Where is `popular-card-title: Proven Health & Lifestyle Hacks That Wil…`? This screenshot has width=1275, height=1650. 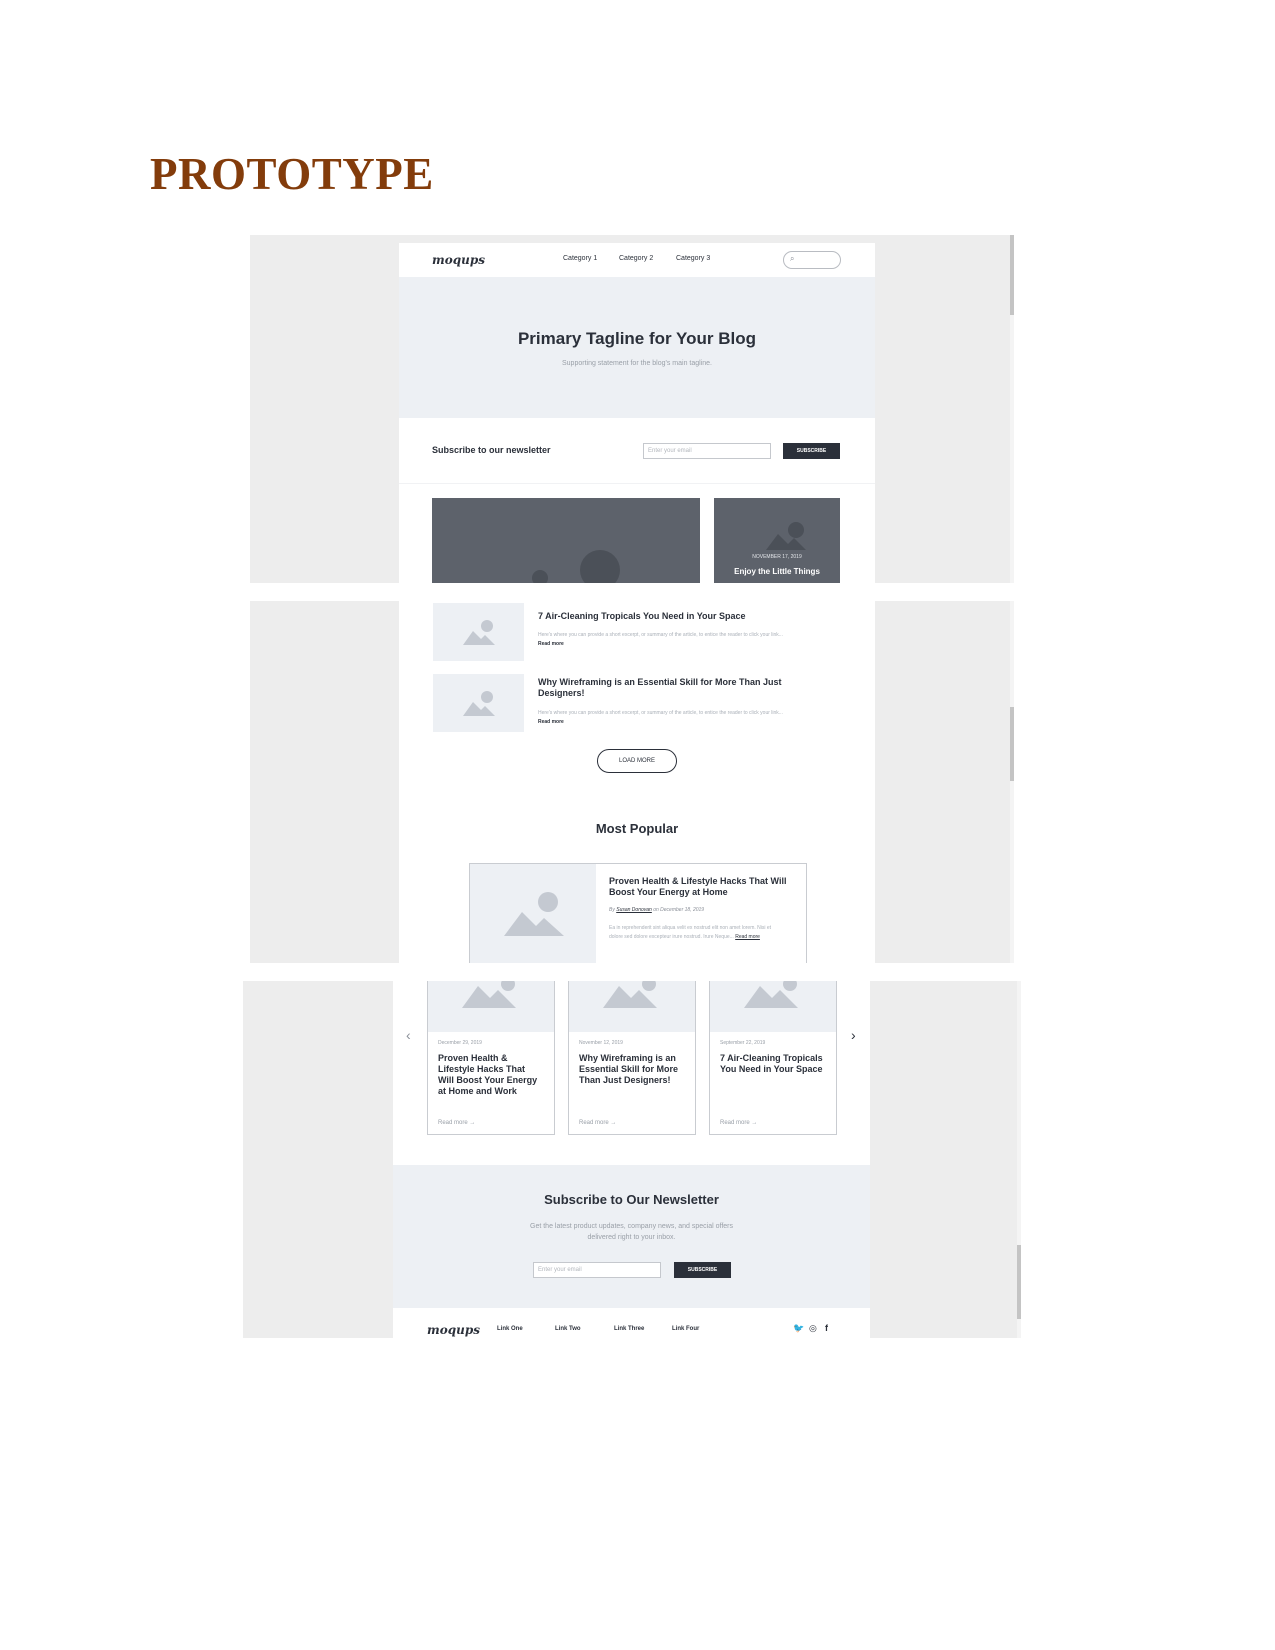
popular-card-title: Proven Health & Lifestyle Hacks That Wil… is located at coordinates (699, 887).